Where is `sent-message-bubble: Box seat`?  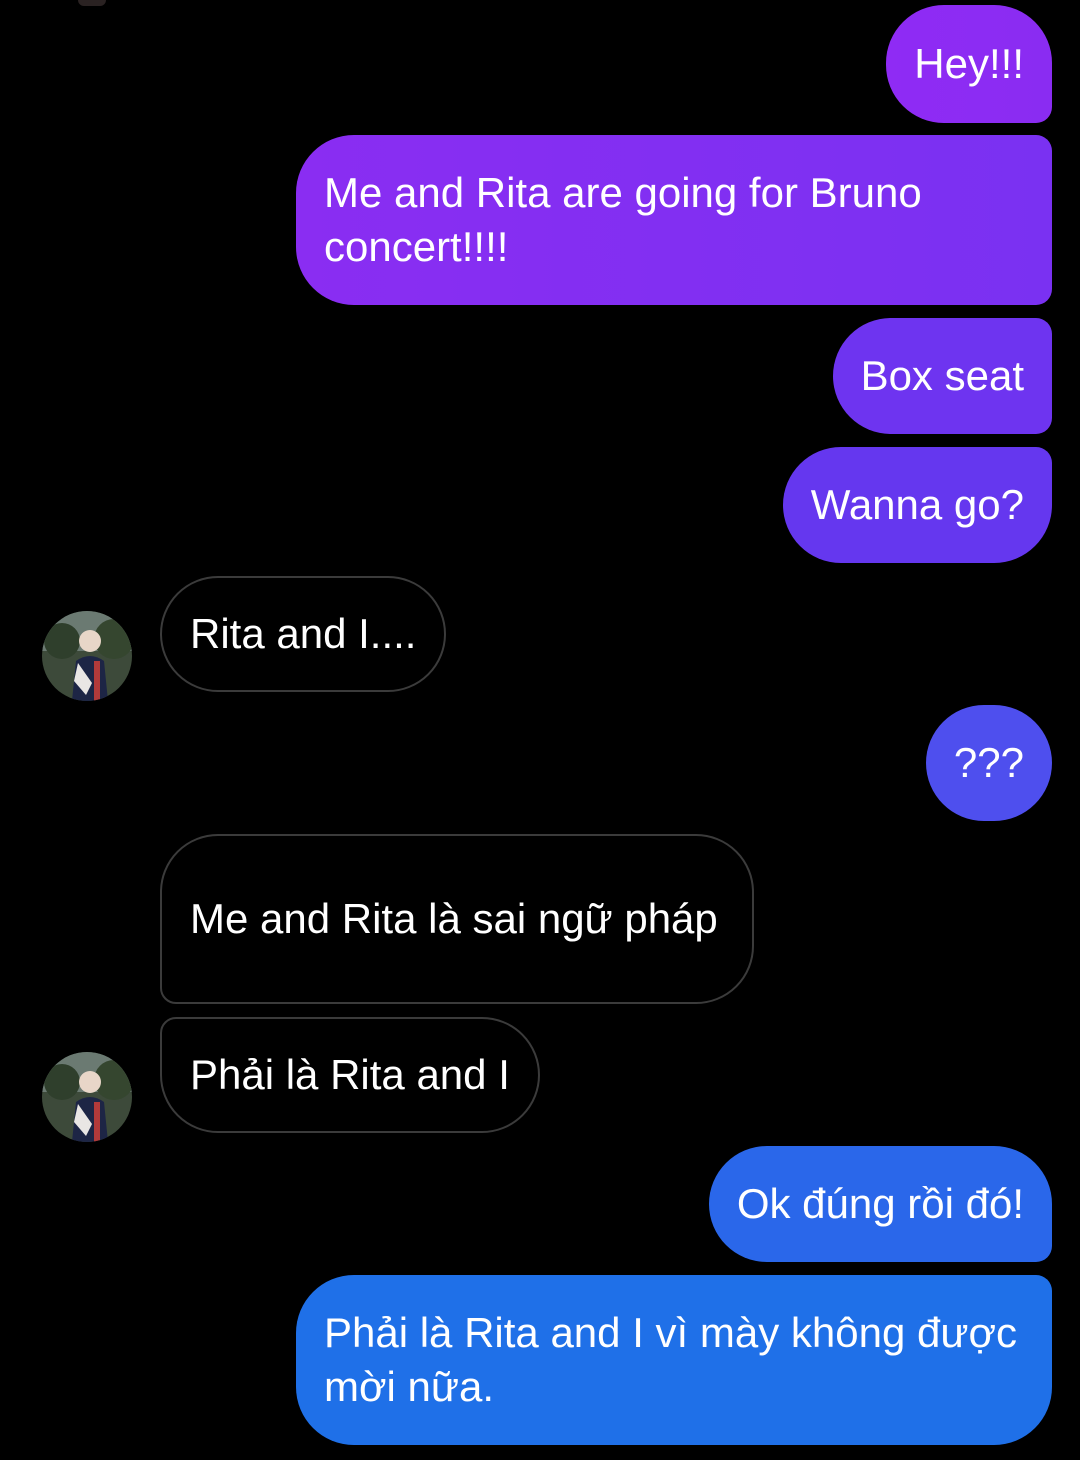
sent-message-bubble: Box seat is located at coordinates (942, 376).